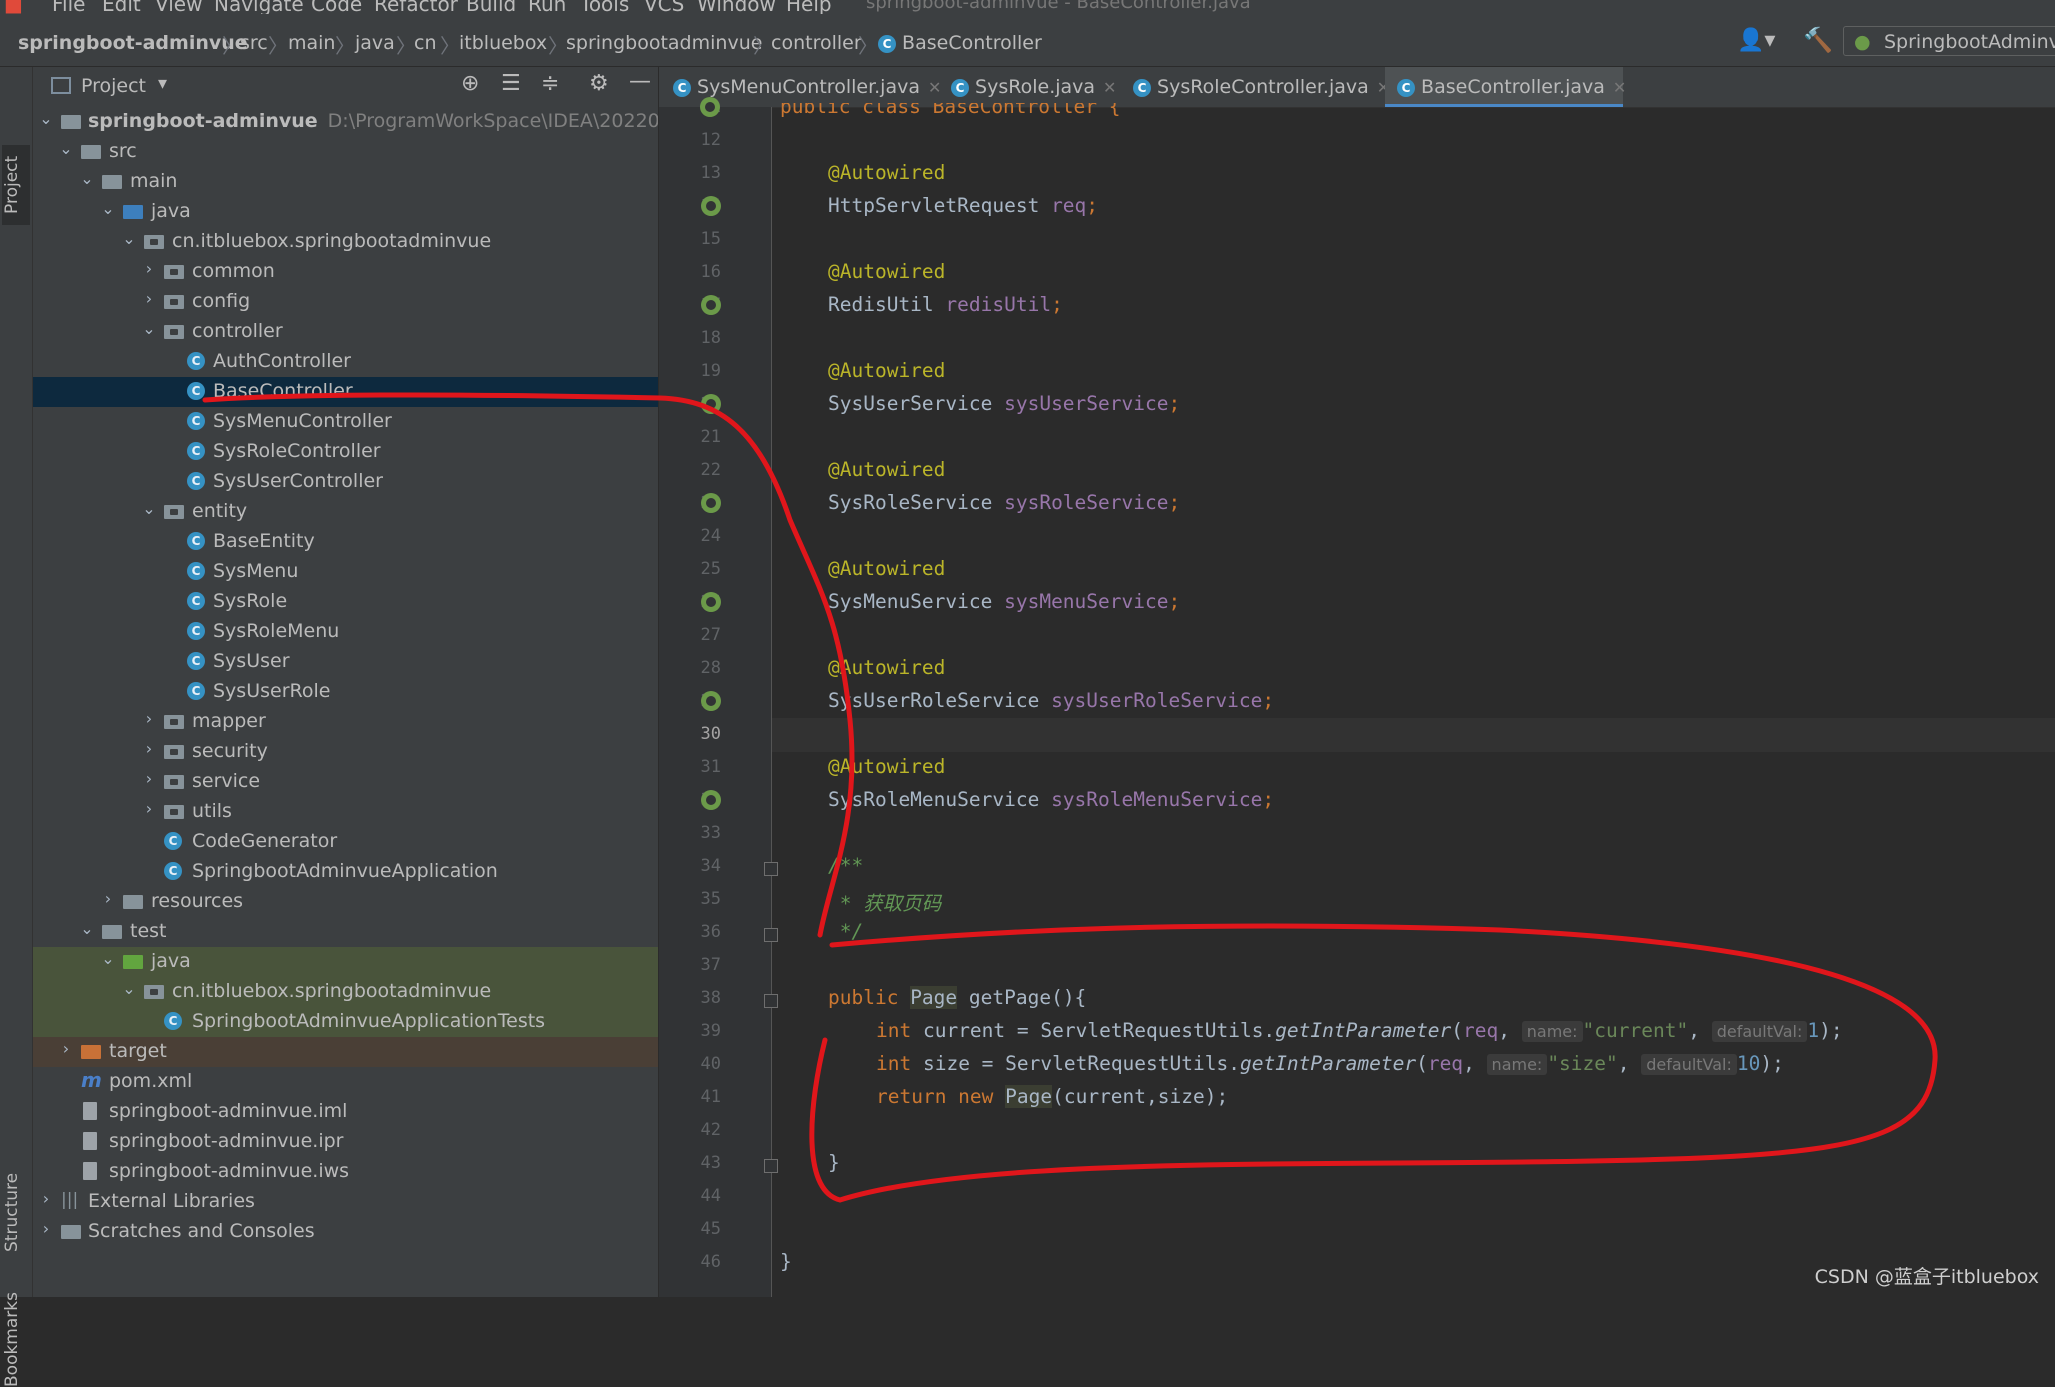  Describe the element at coordinates (259, 7) in the screenshot. I see `menu-navigate: Navigate` at that location.